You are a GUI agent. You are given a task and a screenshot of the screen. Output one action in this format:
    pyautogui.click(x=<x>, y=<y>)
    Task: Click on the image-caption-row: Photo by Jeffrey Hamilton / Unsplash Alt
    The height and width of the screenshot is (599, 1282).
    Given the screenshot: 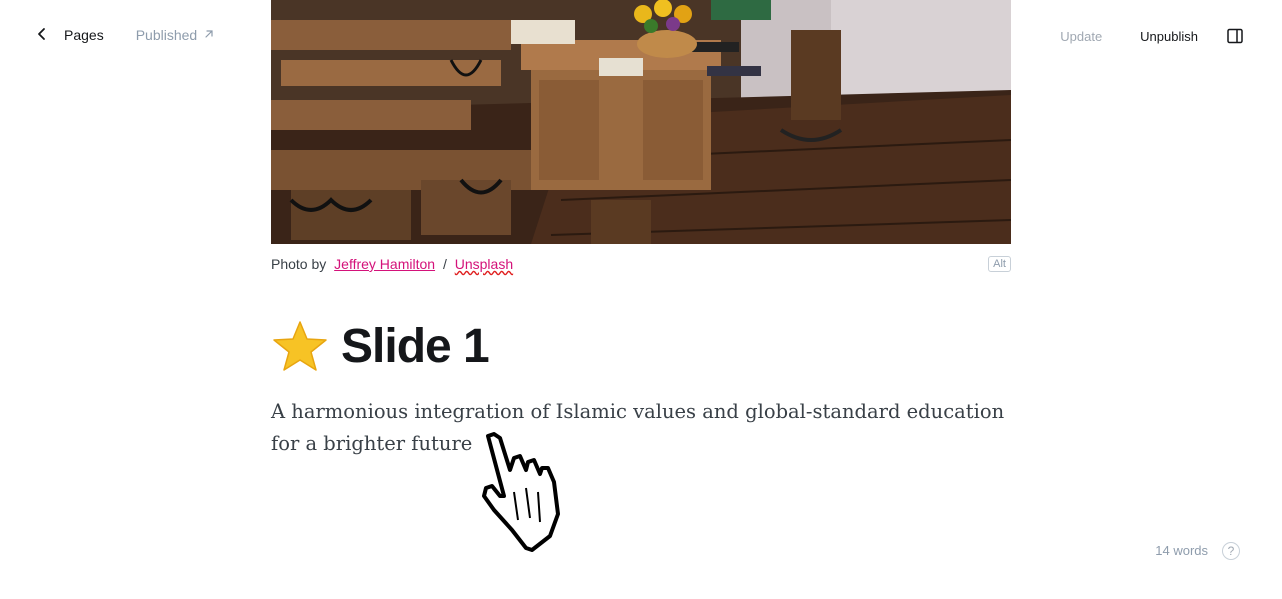 What is the action you would take?
    pyautogui.click(x=641, y=264)
    